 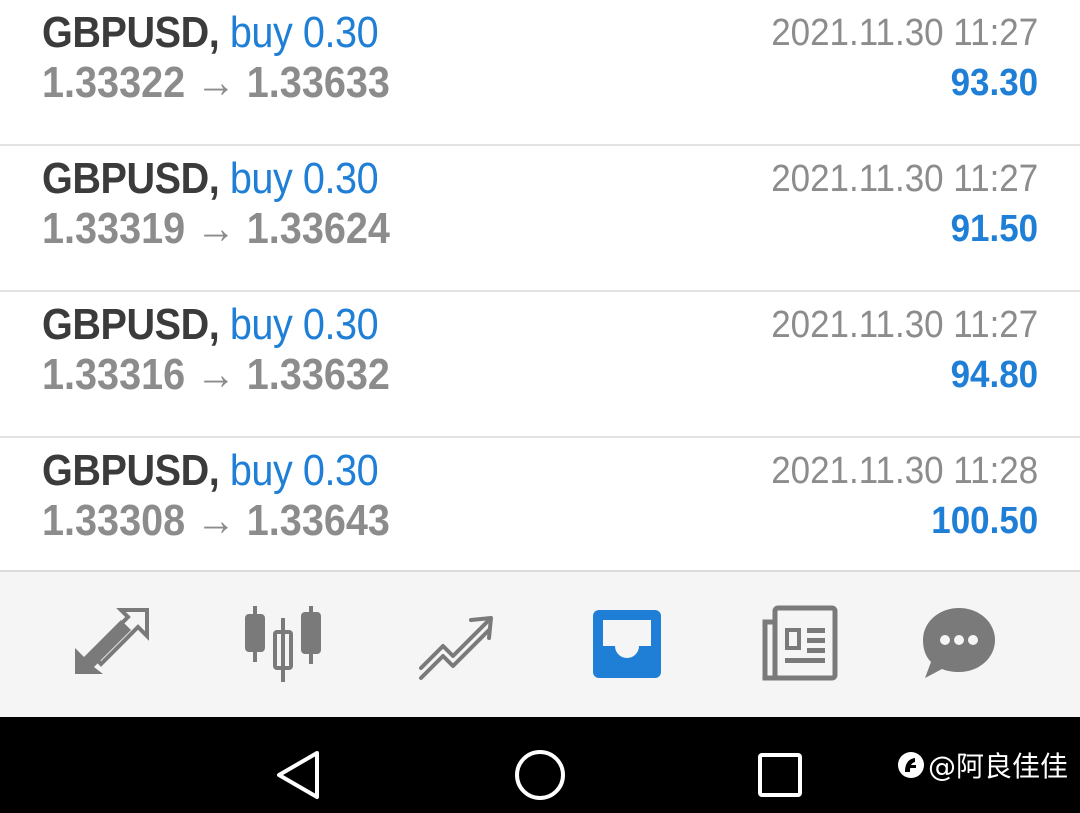 What do you see at coordinates (318, 228) in the screenshot?
I see `close-price: 1.33624` at bounding box center [318, 228].